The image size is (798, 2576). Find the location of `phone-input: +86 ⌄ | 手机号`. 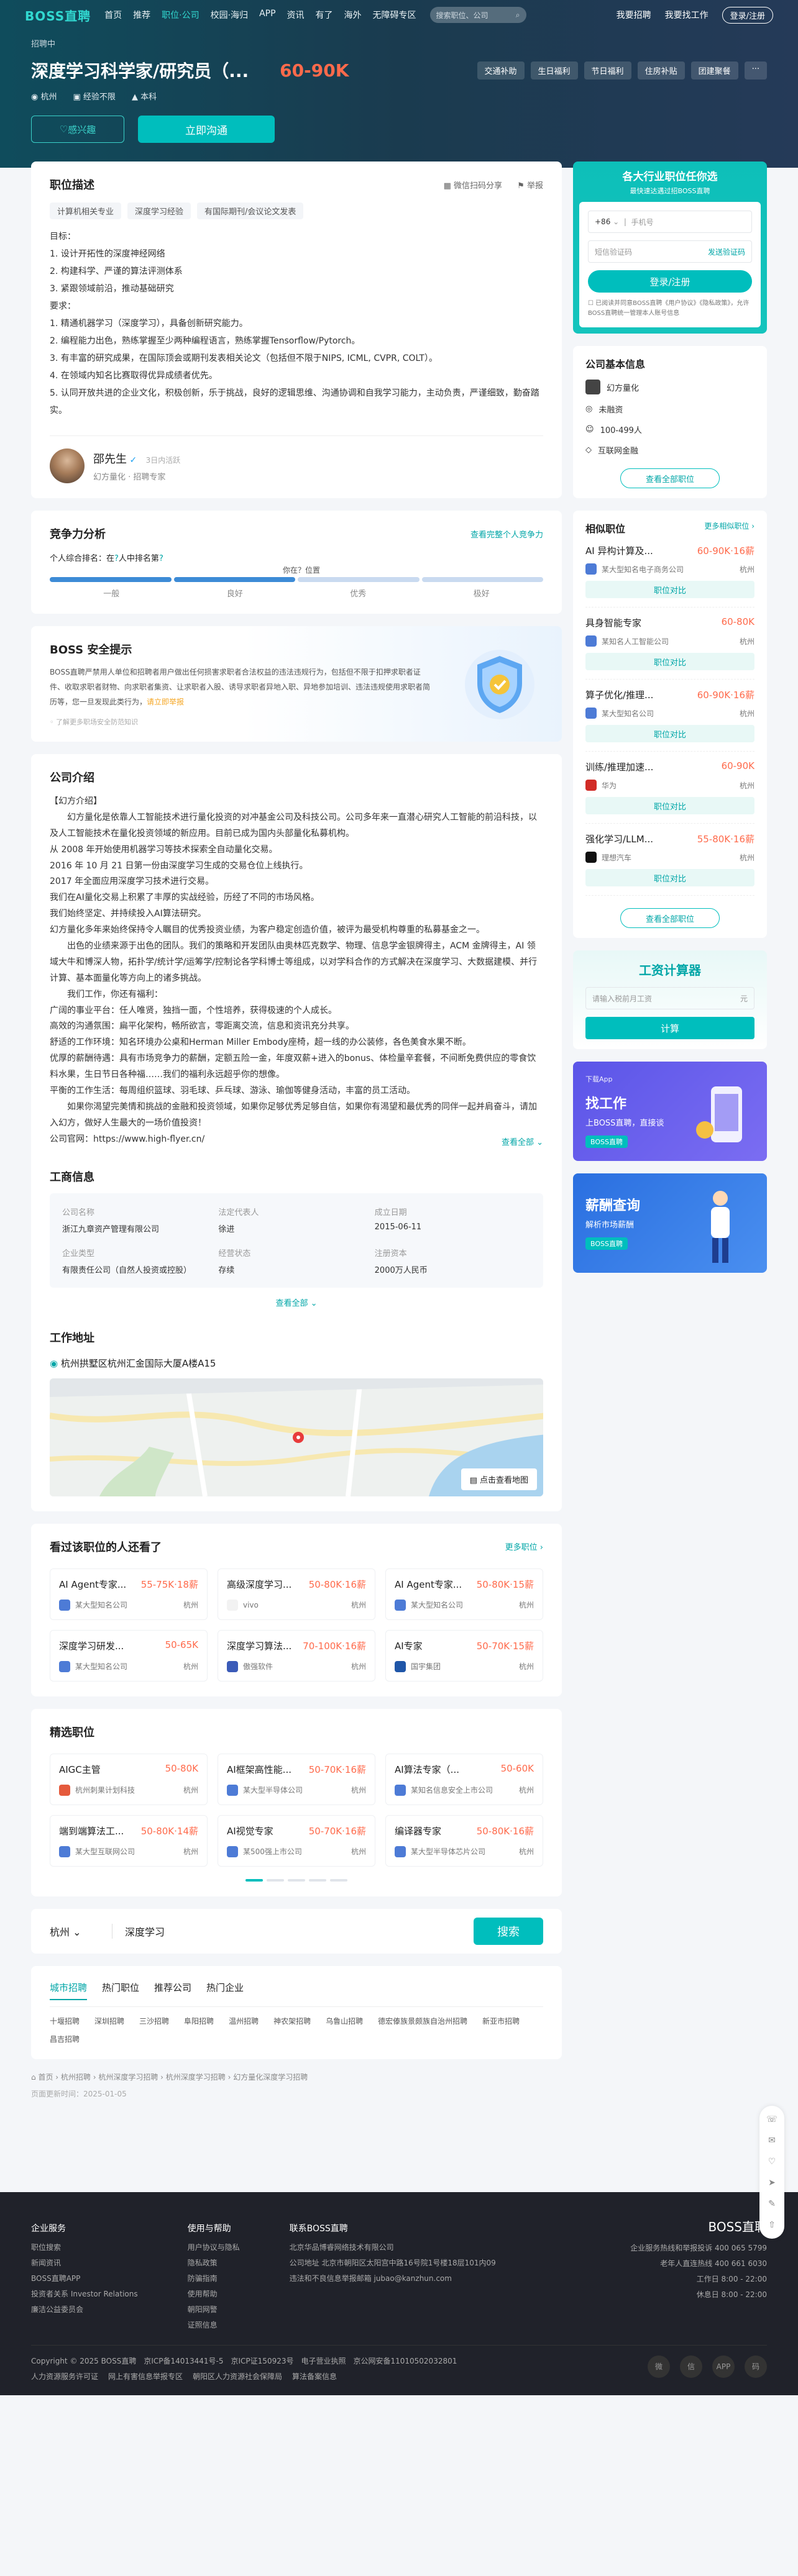

phone-input: +86 ⌄ | 手机号 is located at coordinates (670, 222).